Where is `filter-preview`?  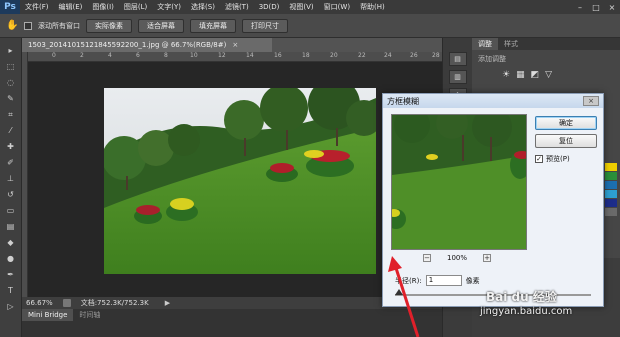 filter-preview is located at coordinates (459, 182).